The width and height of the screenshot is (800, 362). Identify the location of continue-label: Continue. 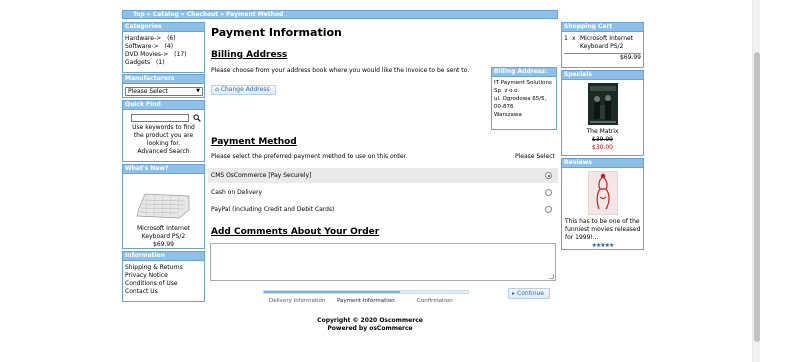
(530, 293).